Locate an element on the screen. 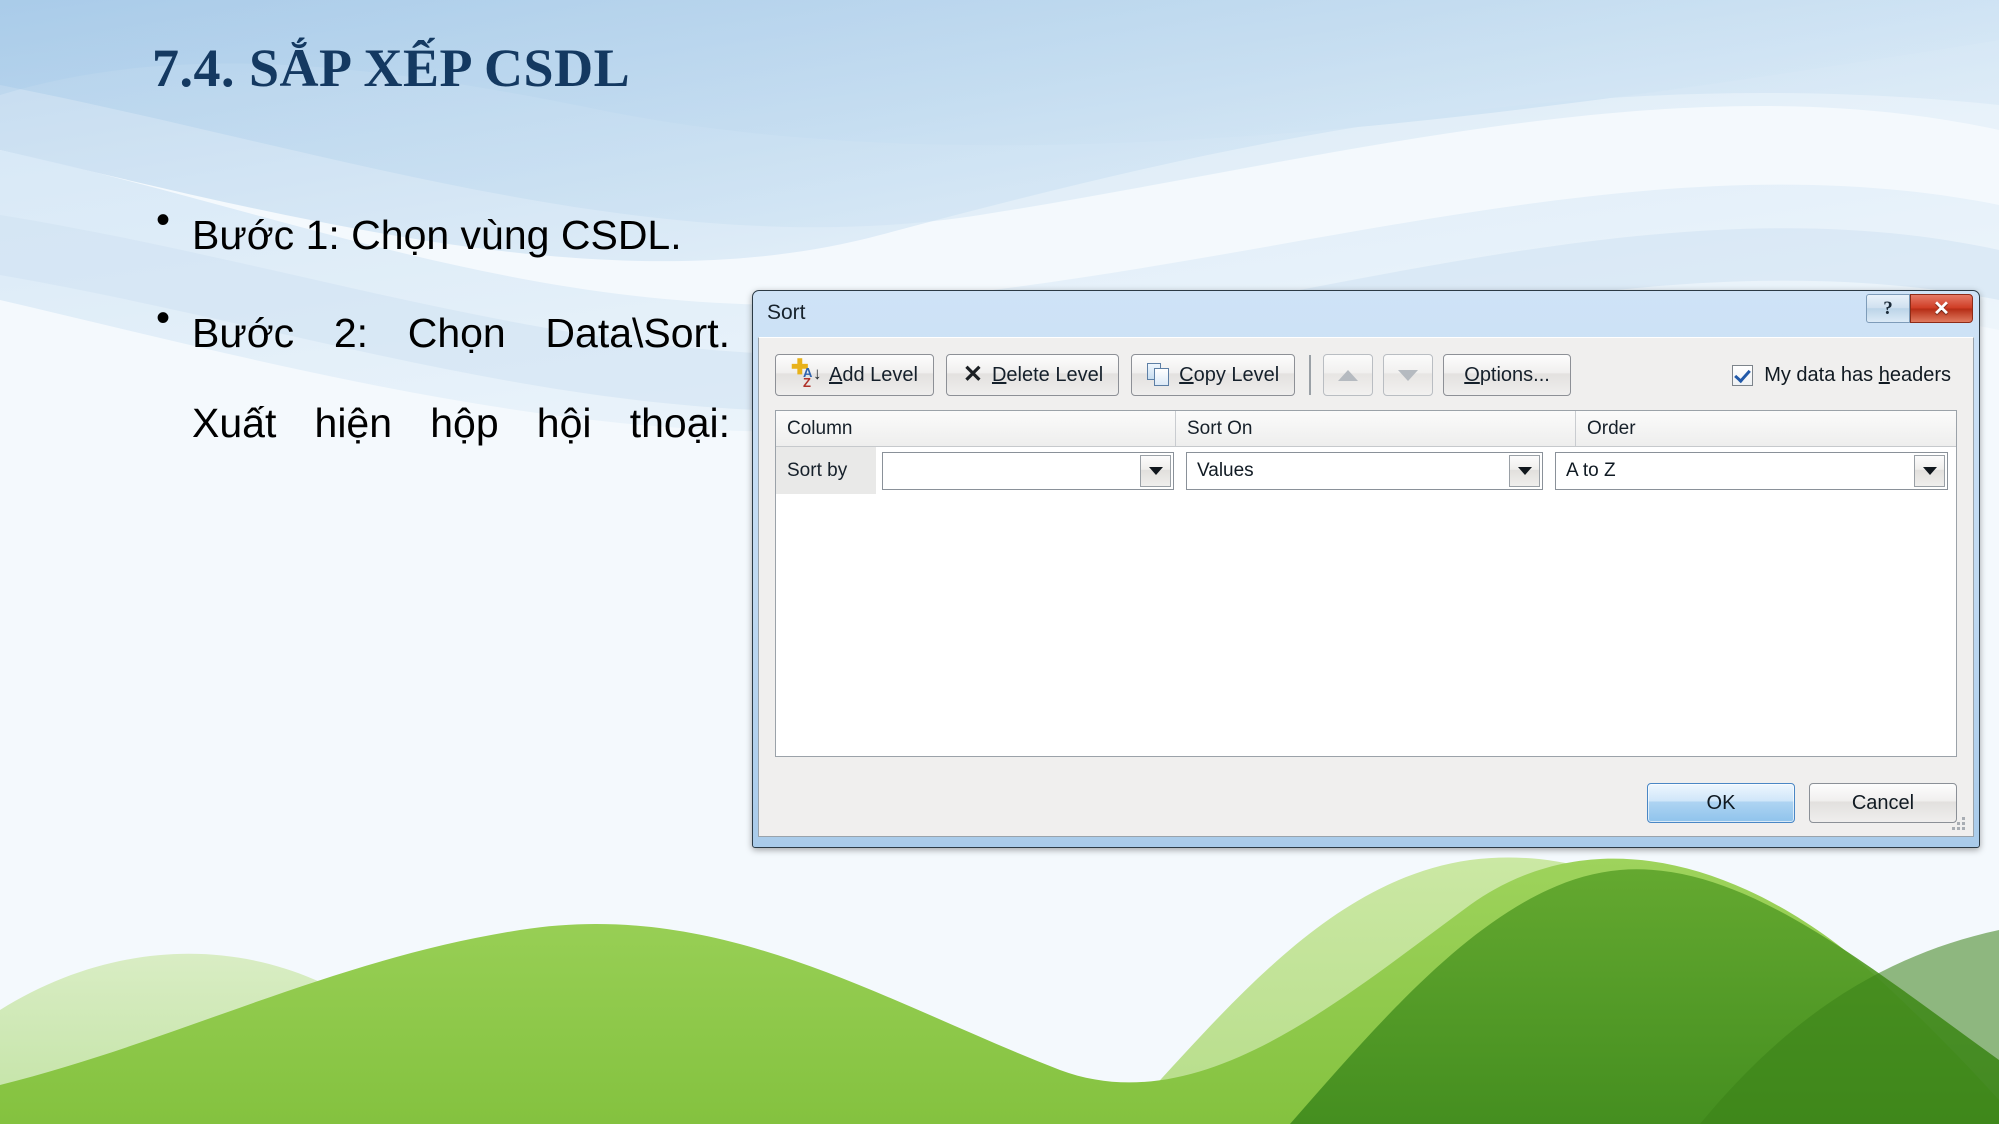  close-icon: ✕ is located at coordinates (1941, 308).